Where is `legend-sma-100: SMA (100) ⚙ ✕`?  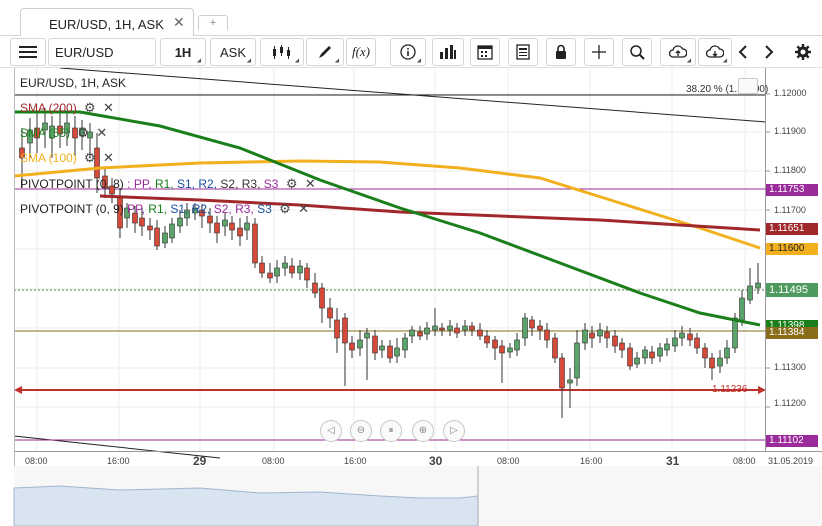 legend-sma-100: SMA (100) ⚙ ✕ is located at coordinates (67, 158).